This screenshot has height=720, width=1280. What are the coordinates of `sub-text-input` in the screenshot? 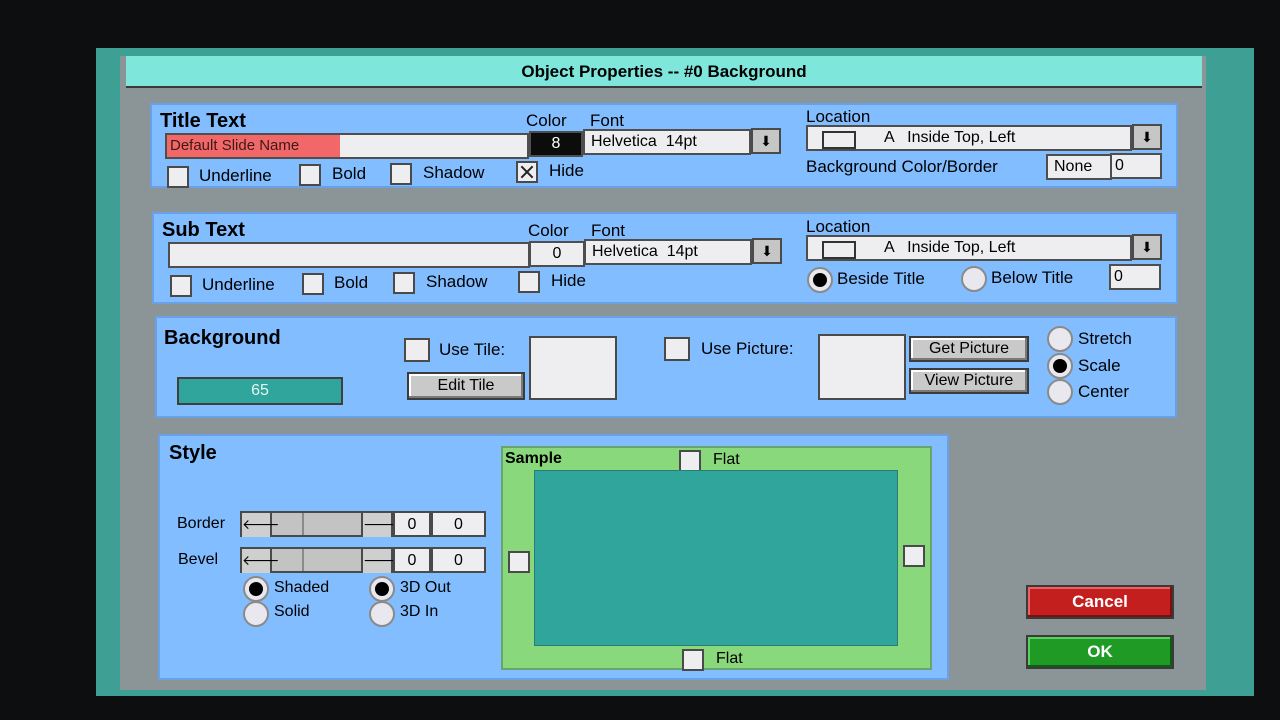 It's located at (349, 255).